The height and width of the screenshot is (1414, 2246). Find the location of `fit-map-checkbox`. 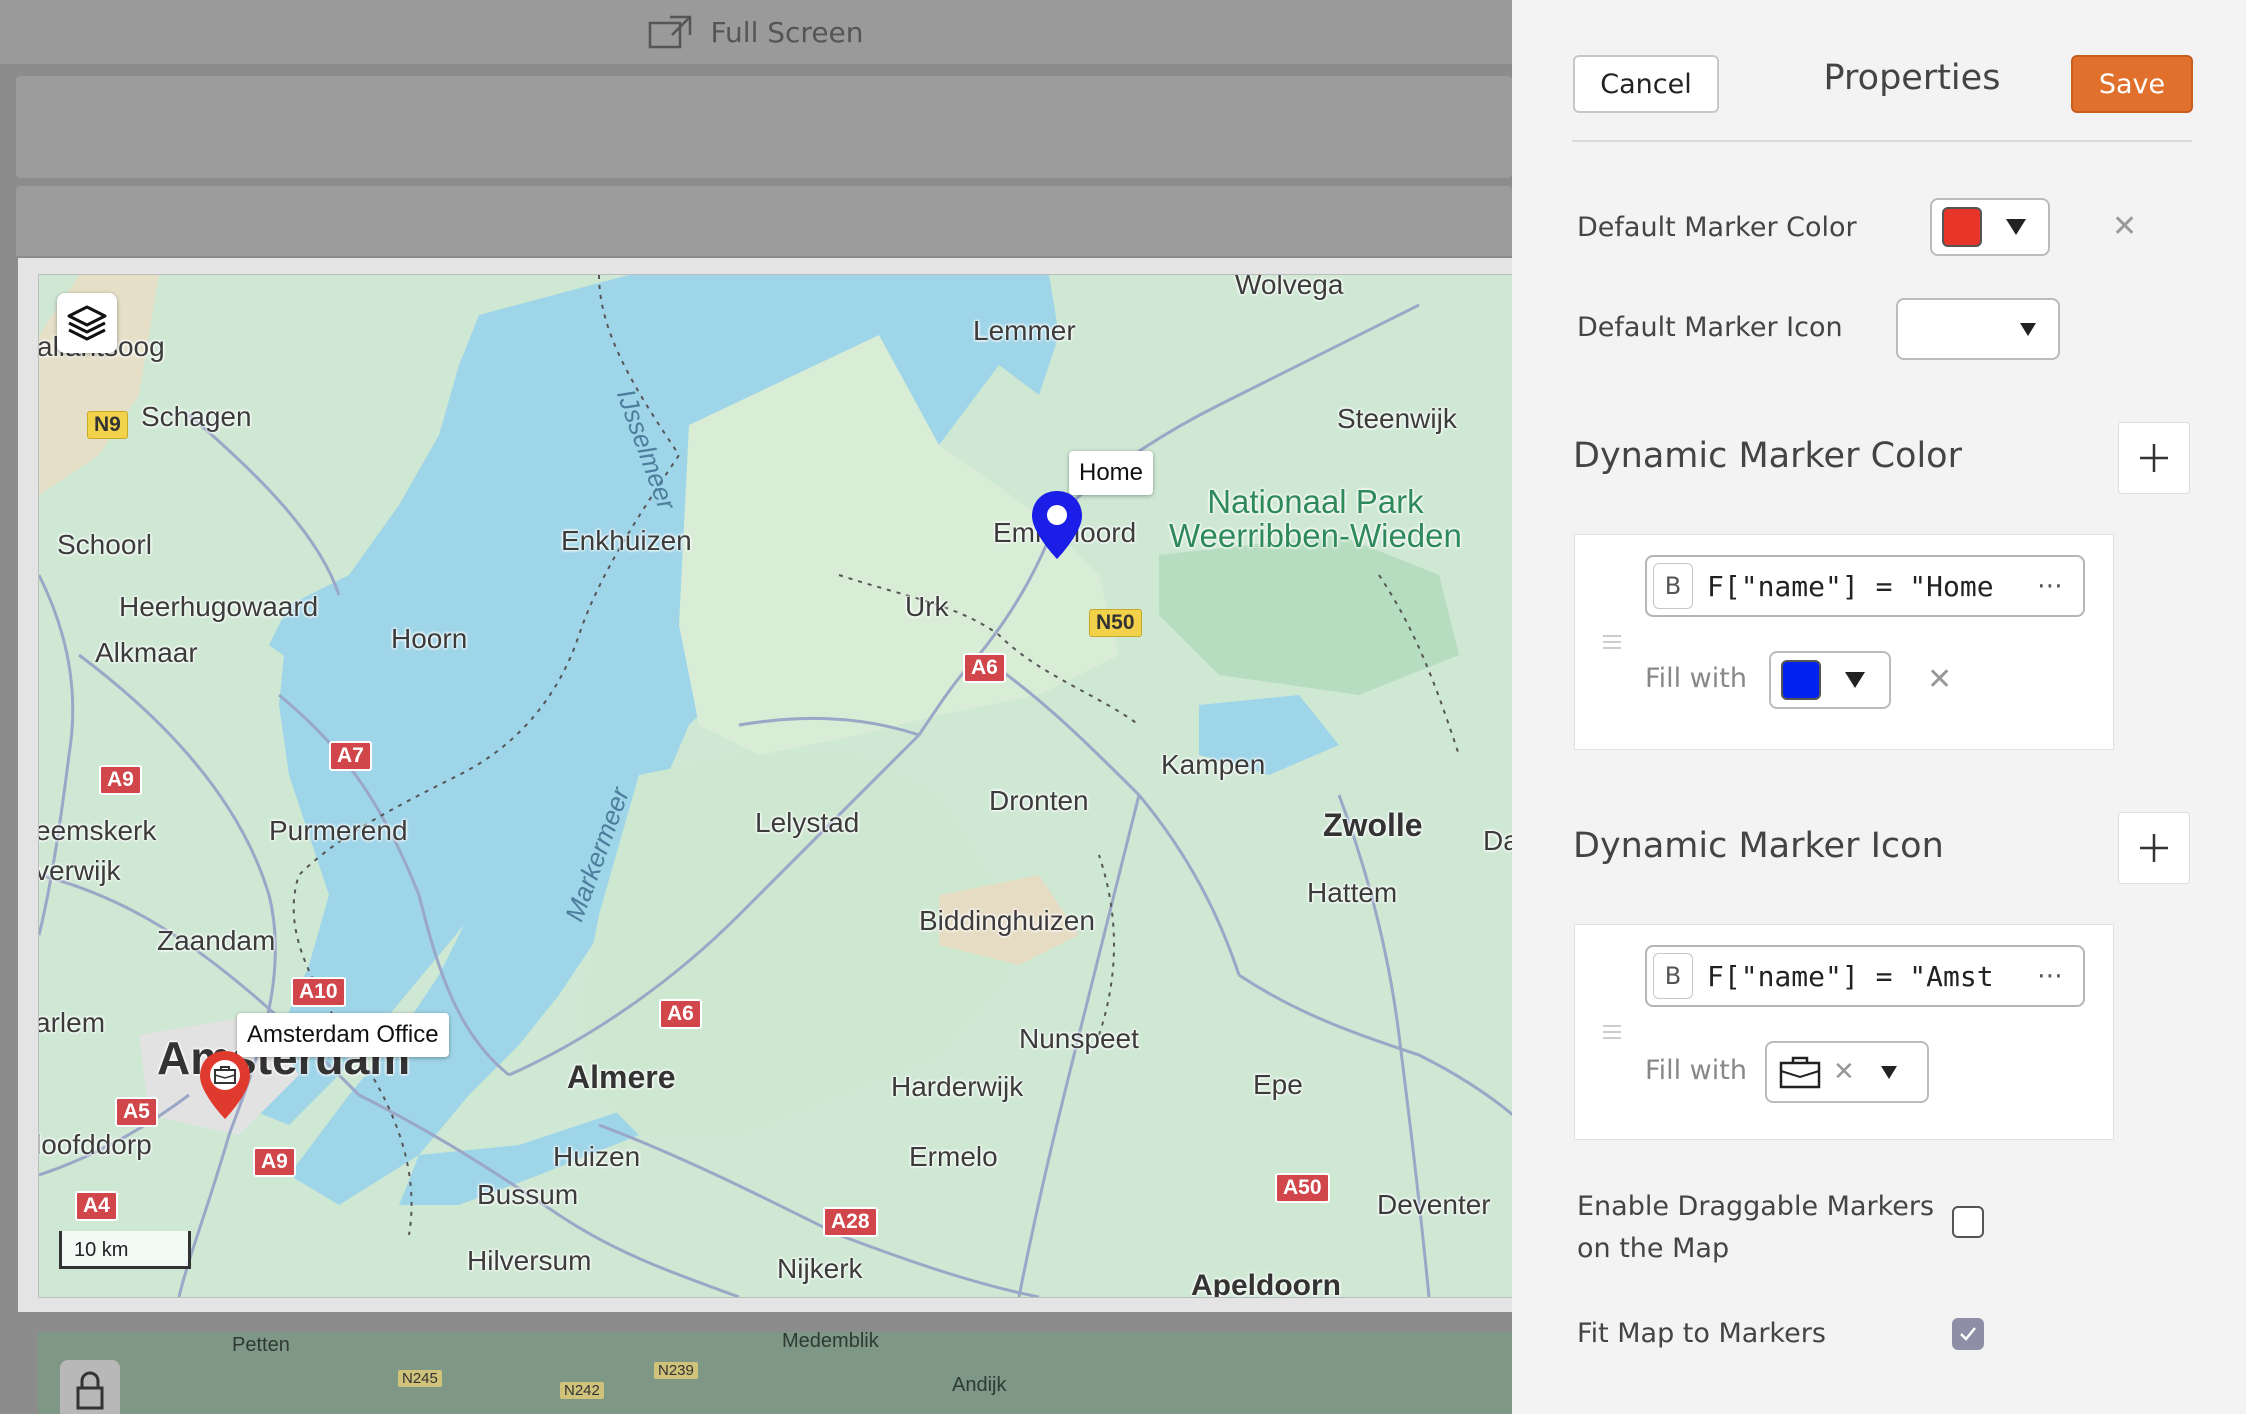

fit-map-checkbox is located at coordinates (1968, 1334).